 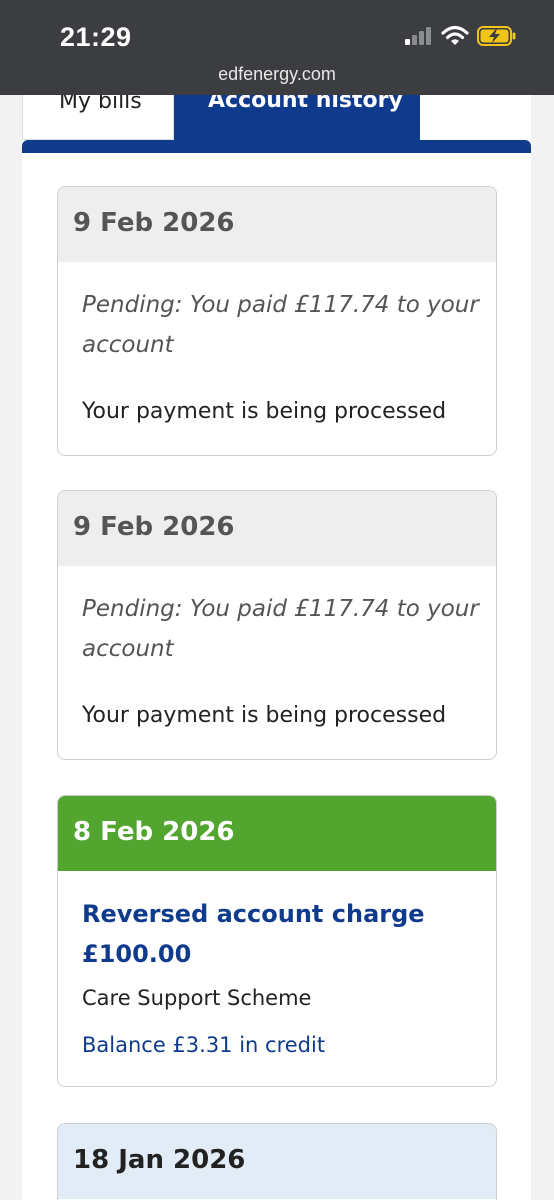 What do you see at coordinates (277, 47) in the screenshot?
I see `status-bar: 21:29 edfenergy.com` at bounding box center [277, 47].